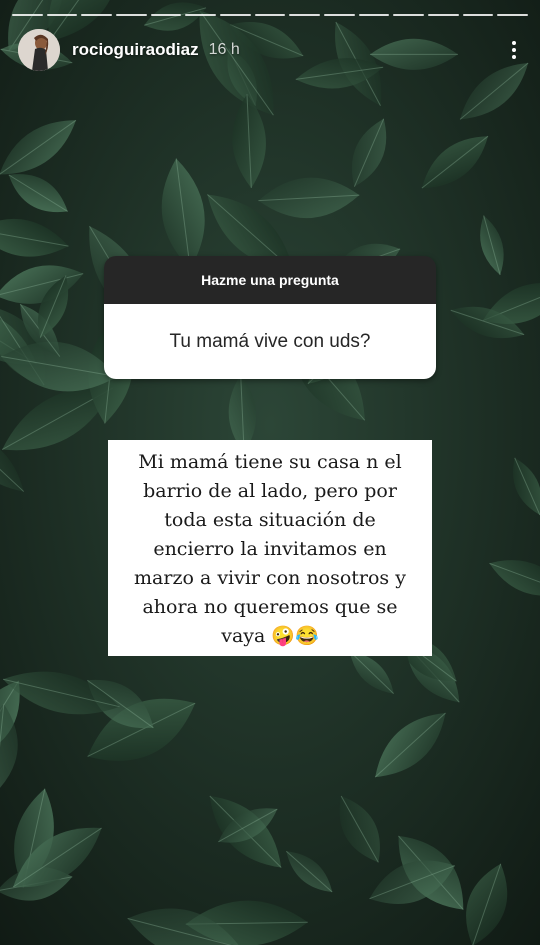  I want to click on answer-line: marzo a vivir con nosotros y, so click(270, 578).